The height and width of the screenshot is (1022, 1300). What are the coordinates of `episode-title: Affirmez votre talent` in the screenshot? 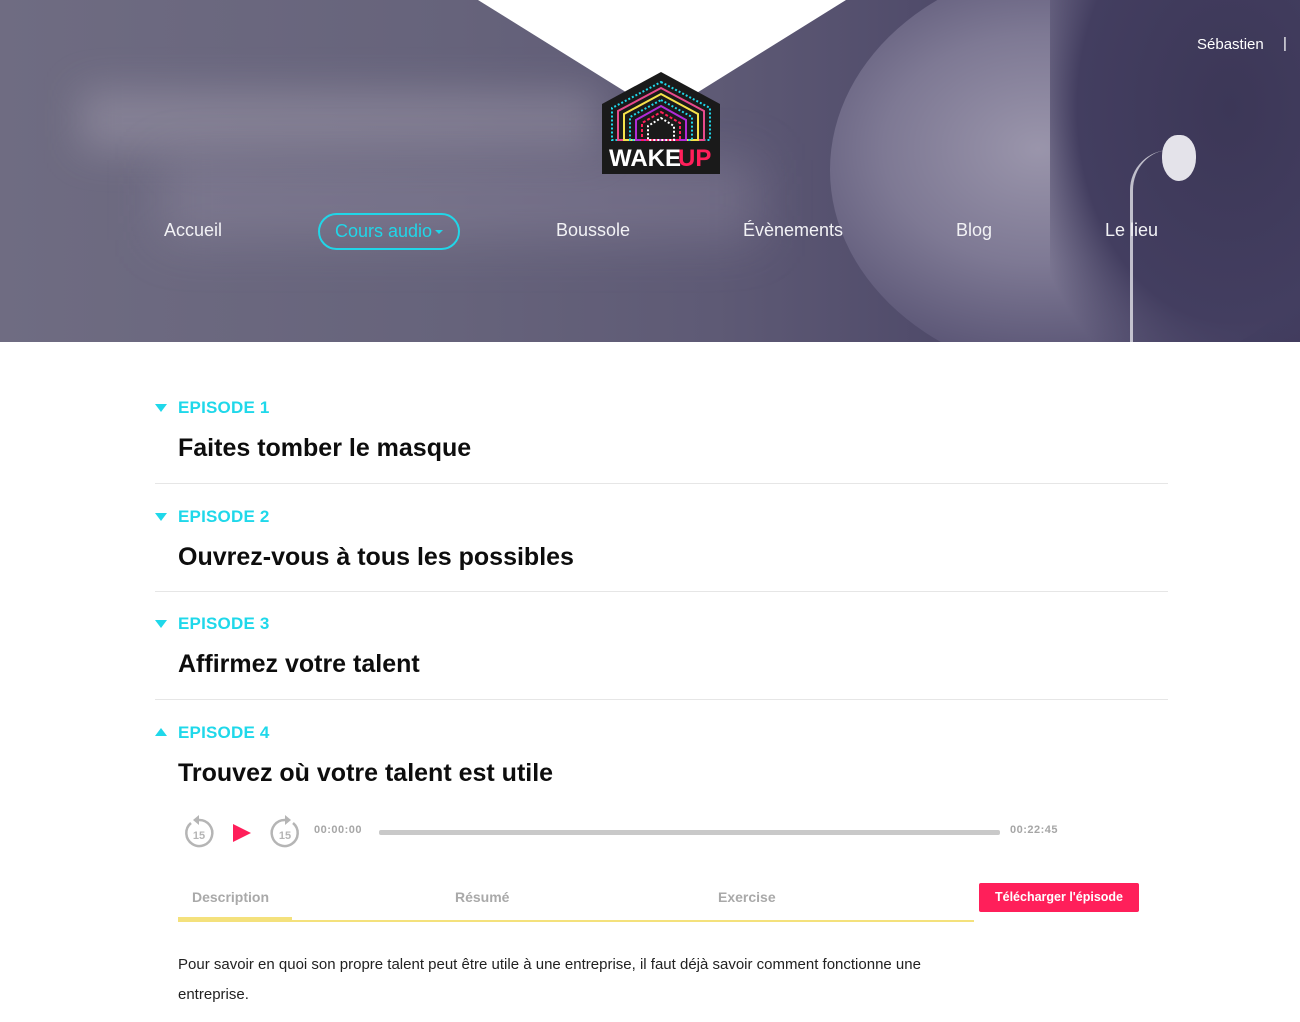 It's located at (299, 664).